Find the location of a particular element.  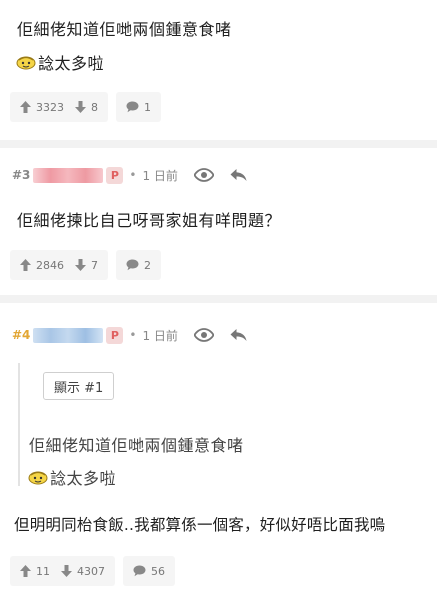

post-3-header: #3 P • 1 日前 is located at coordinates (129, 175).